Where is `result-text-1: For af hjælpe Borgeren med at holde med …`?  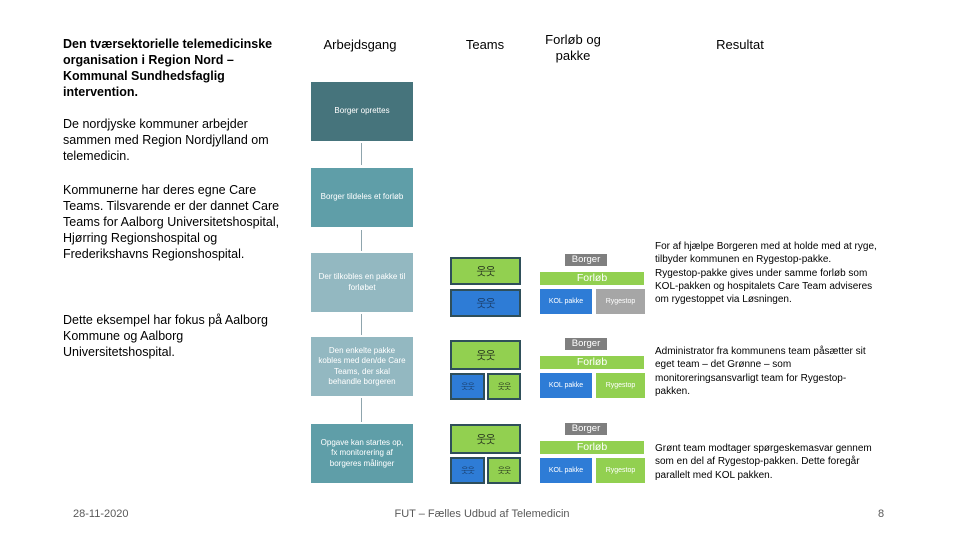 result-text-1: For af hjælpe Borgeren med at holde med … is located at coordinates (766, 273).